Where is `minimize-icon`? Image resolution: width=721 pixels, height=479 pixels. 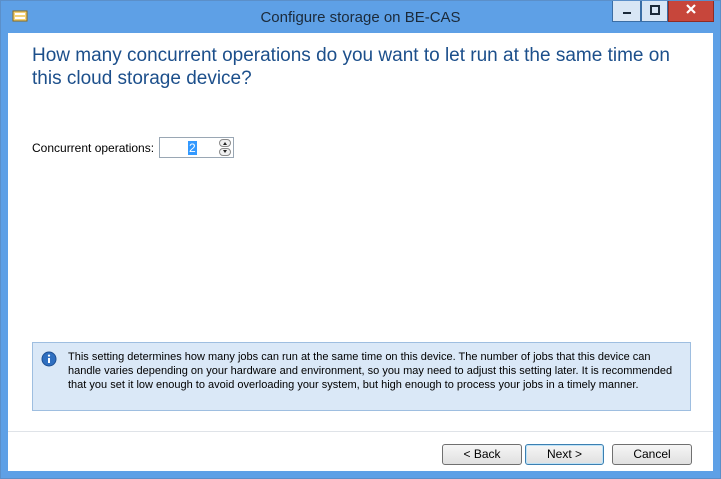 minimize-icon is located at coordinates (627, 11).